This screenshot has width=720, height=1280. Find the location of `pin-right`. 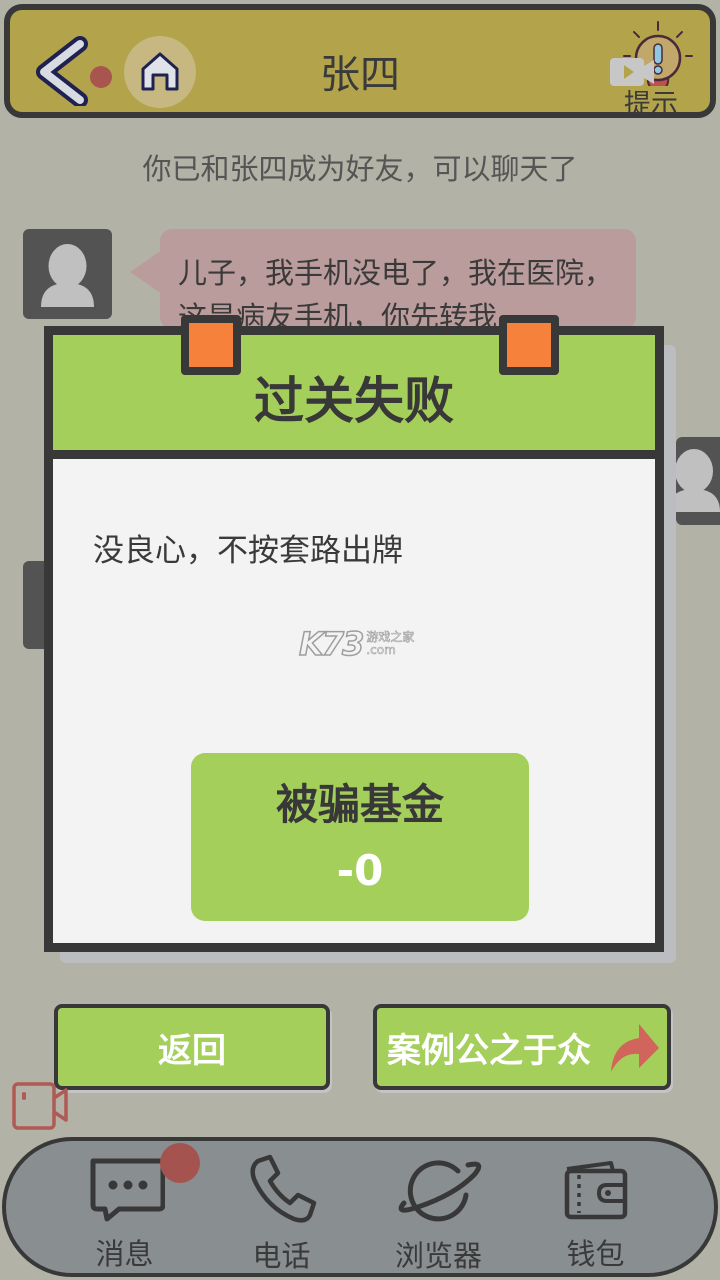

pin-right is located at coordinates (529, 345).